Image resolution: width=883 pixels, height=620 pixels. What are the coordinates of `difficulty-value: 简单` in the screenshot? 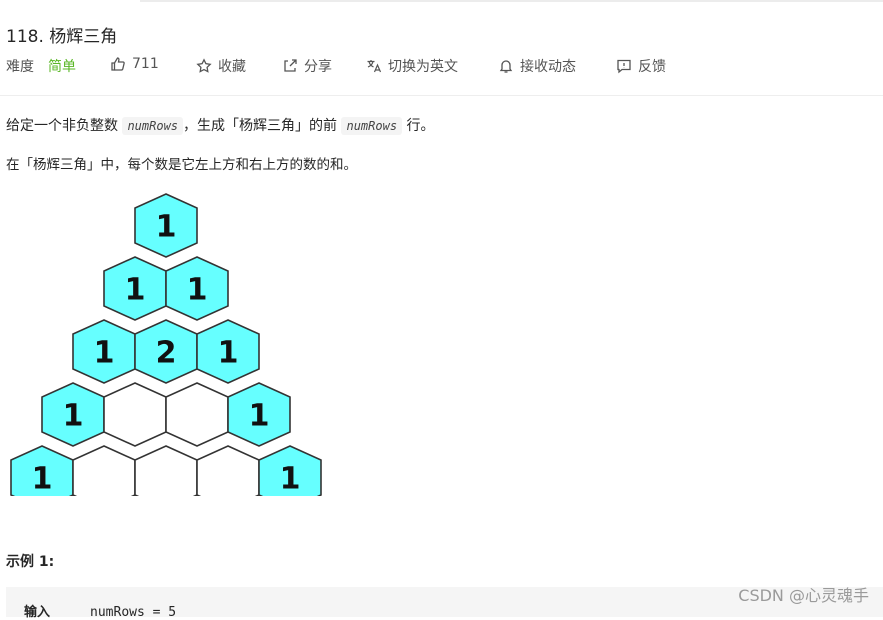 It's located at (62, 67).